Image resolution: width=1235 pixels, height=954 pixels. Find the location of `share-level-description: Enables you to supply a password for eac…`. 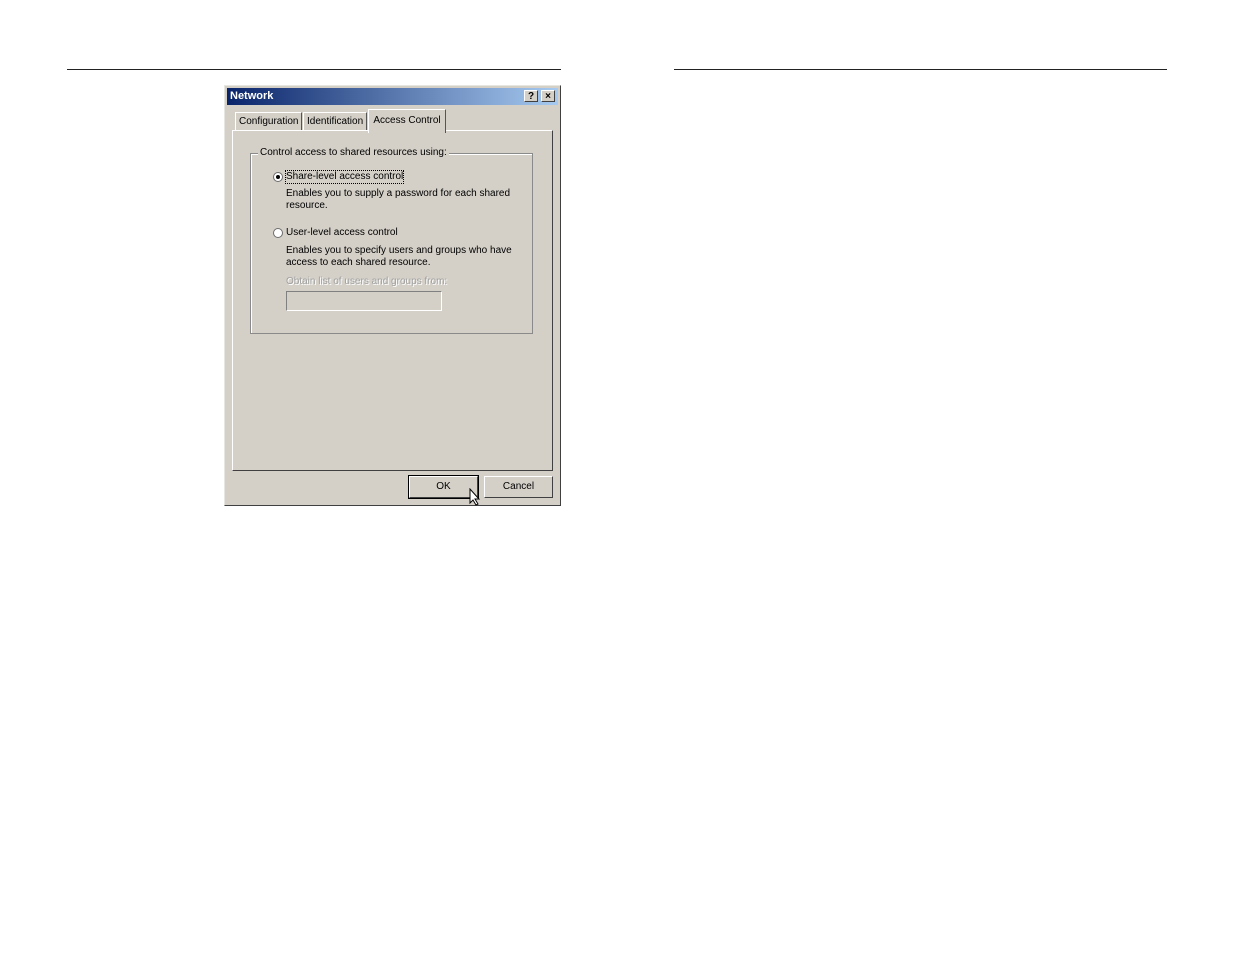

share-level-description: Enables you to supply a password for eac… is located at coordinates (398, 199).